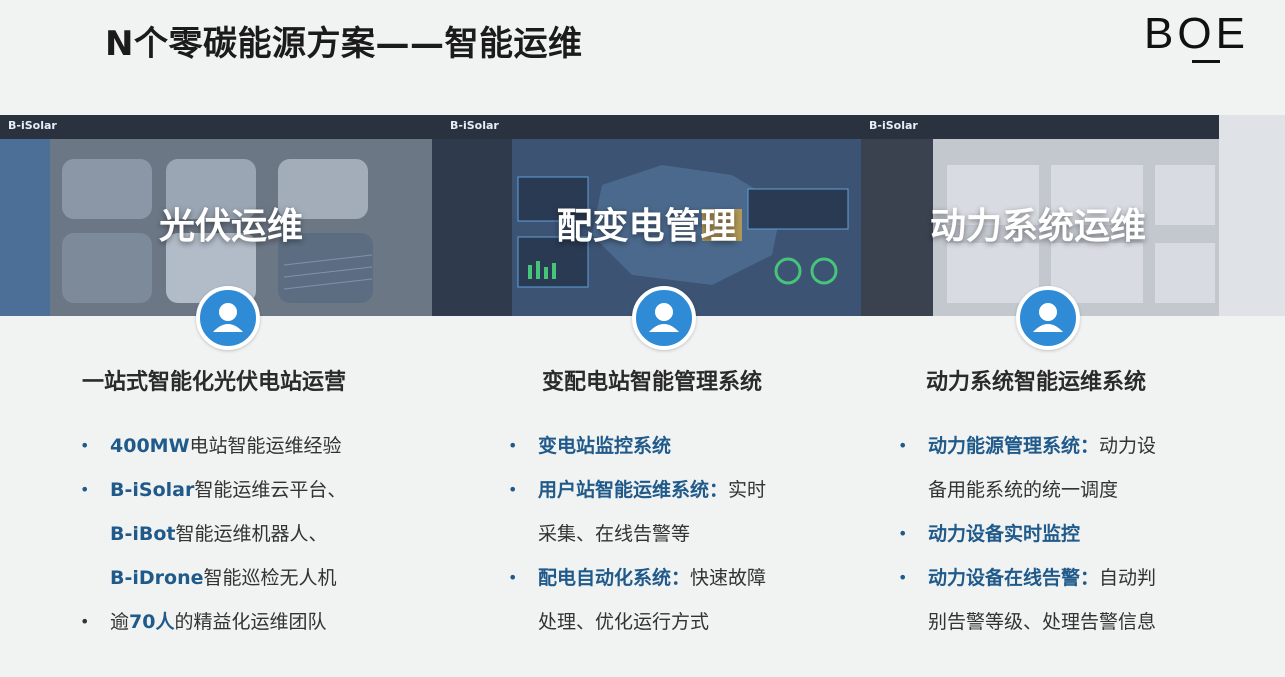 The image size is (1285, 677). I want to click on list-item-continued: 采集、在线告警等, so click(637, 534).